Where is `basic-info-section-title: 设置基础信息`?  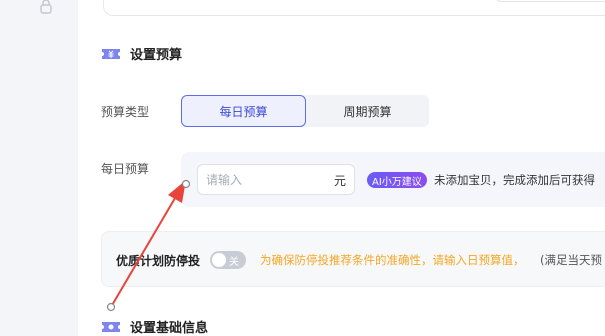
basic-info-section-title: 设置基础信息 is located at coordinates (154, 326).